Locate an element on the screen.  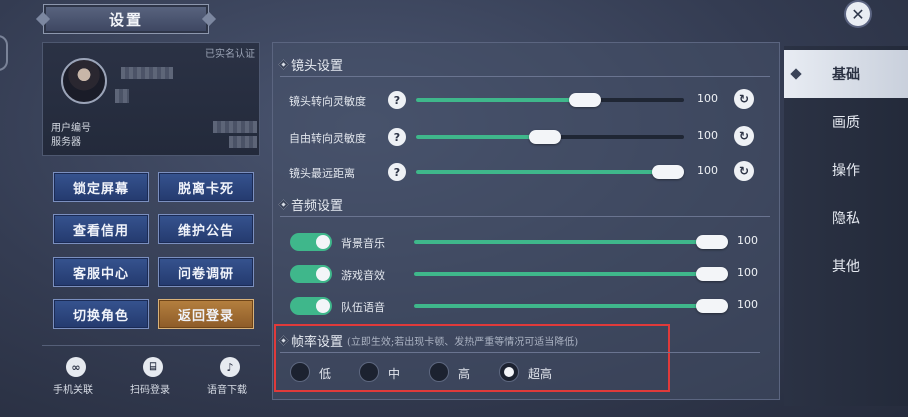
framerate-note: (立即生效;若出现卡顿、发热严重等情况可适当降低) is located at coordinates (463, 342).